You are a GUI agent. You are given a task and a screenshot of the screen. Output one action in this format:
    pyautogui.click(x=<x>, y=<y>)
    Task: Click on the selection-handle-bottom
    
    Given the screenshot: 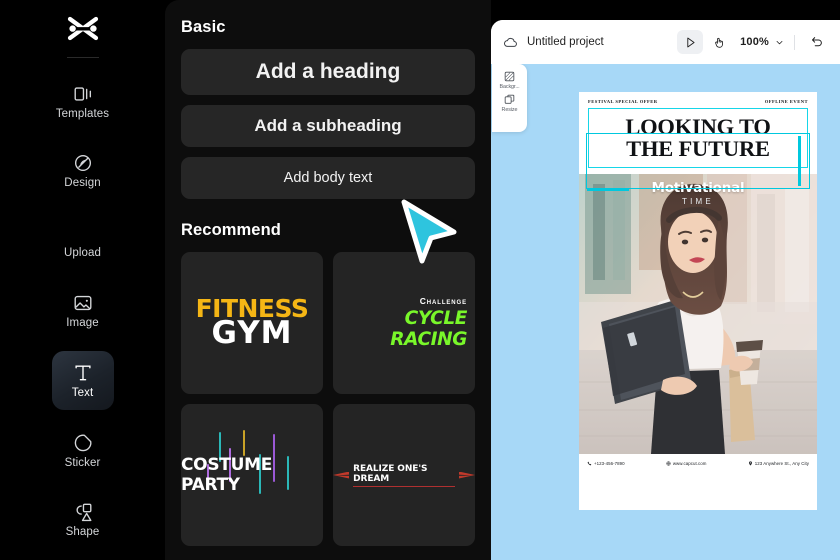 What is the action you would take?
    pyautogui.click(x=608, y=189)
    